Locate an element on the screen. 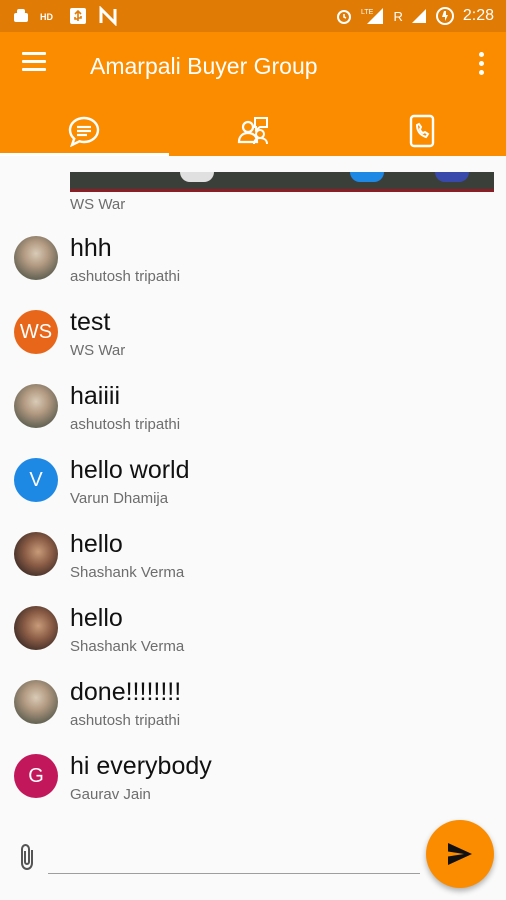 The width and height of the screenshot is (506, 900). tab-bar is located at coordinates (253, 131).